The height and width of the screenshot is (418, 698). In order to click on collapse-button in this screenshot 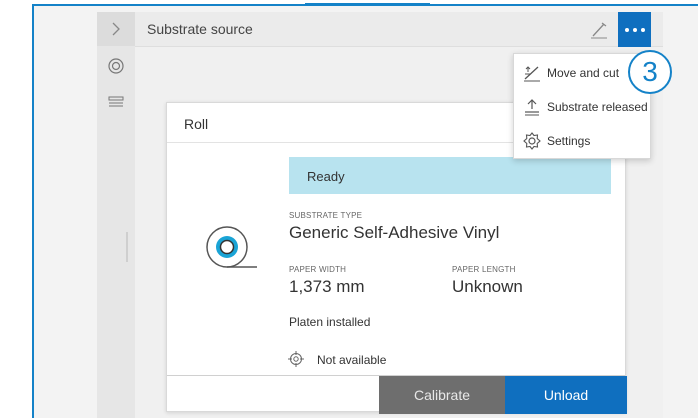, I will do `click(116, 29)`.